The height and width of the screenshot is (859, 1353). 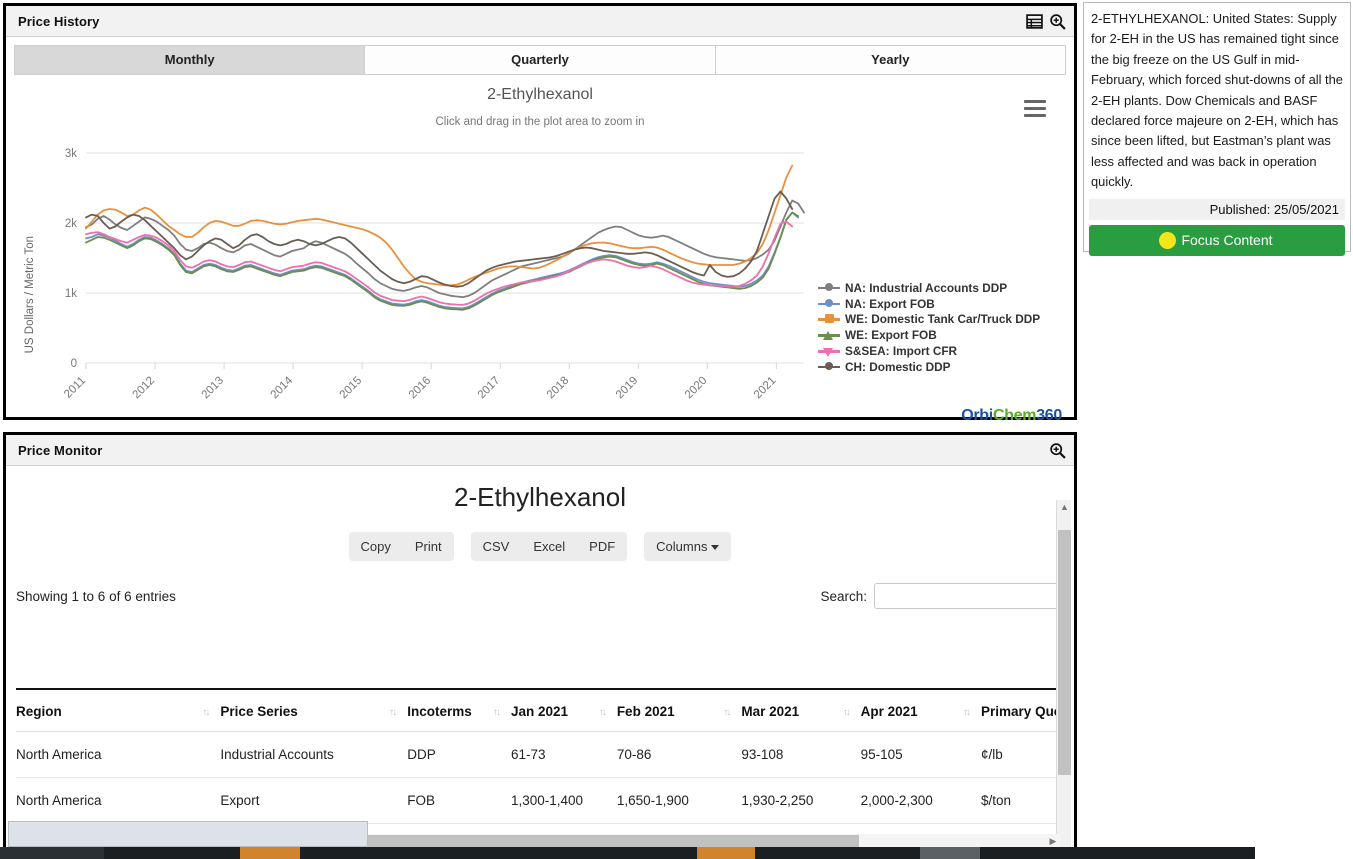 I want to click on price-history-header-icons, so click(x=1046, y=21).